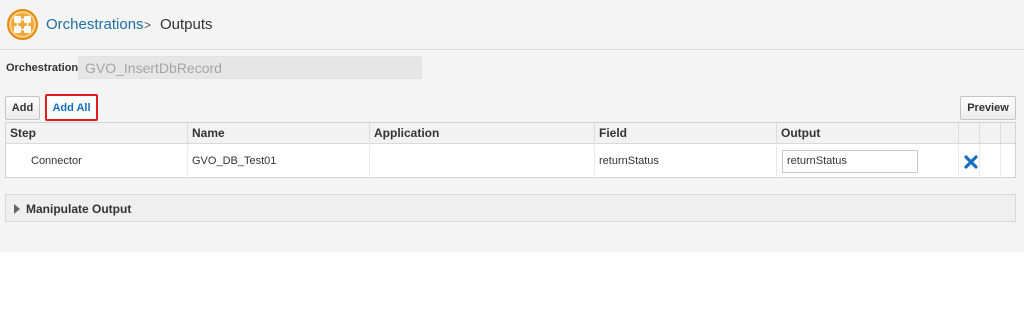 The width and height of the screenshot is (1024, 323). Describe the element at coordinates (868, 133) in the screenshot. I see `column-header-output: Output` at that location.